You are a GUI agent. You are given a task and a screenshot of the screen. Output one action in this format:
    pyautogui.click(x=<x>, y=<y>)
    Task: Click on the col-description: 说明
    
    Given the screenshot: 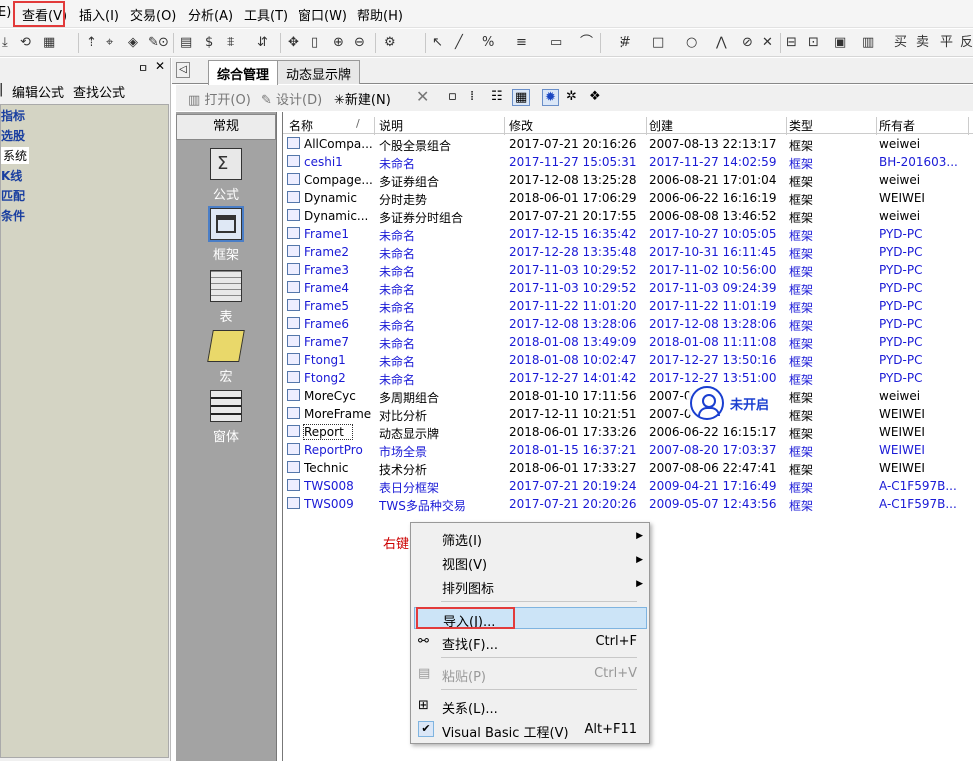 What is the action you would take?
    pyautogui.click(x=442, y=126)
    